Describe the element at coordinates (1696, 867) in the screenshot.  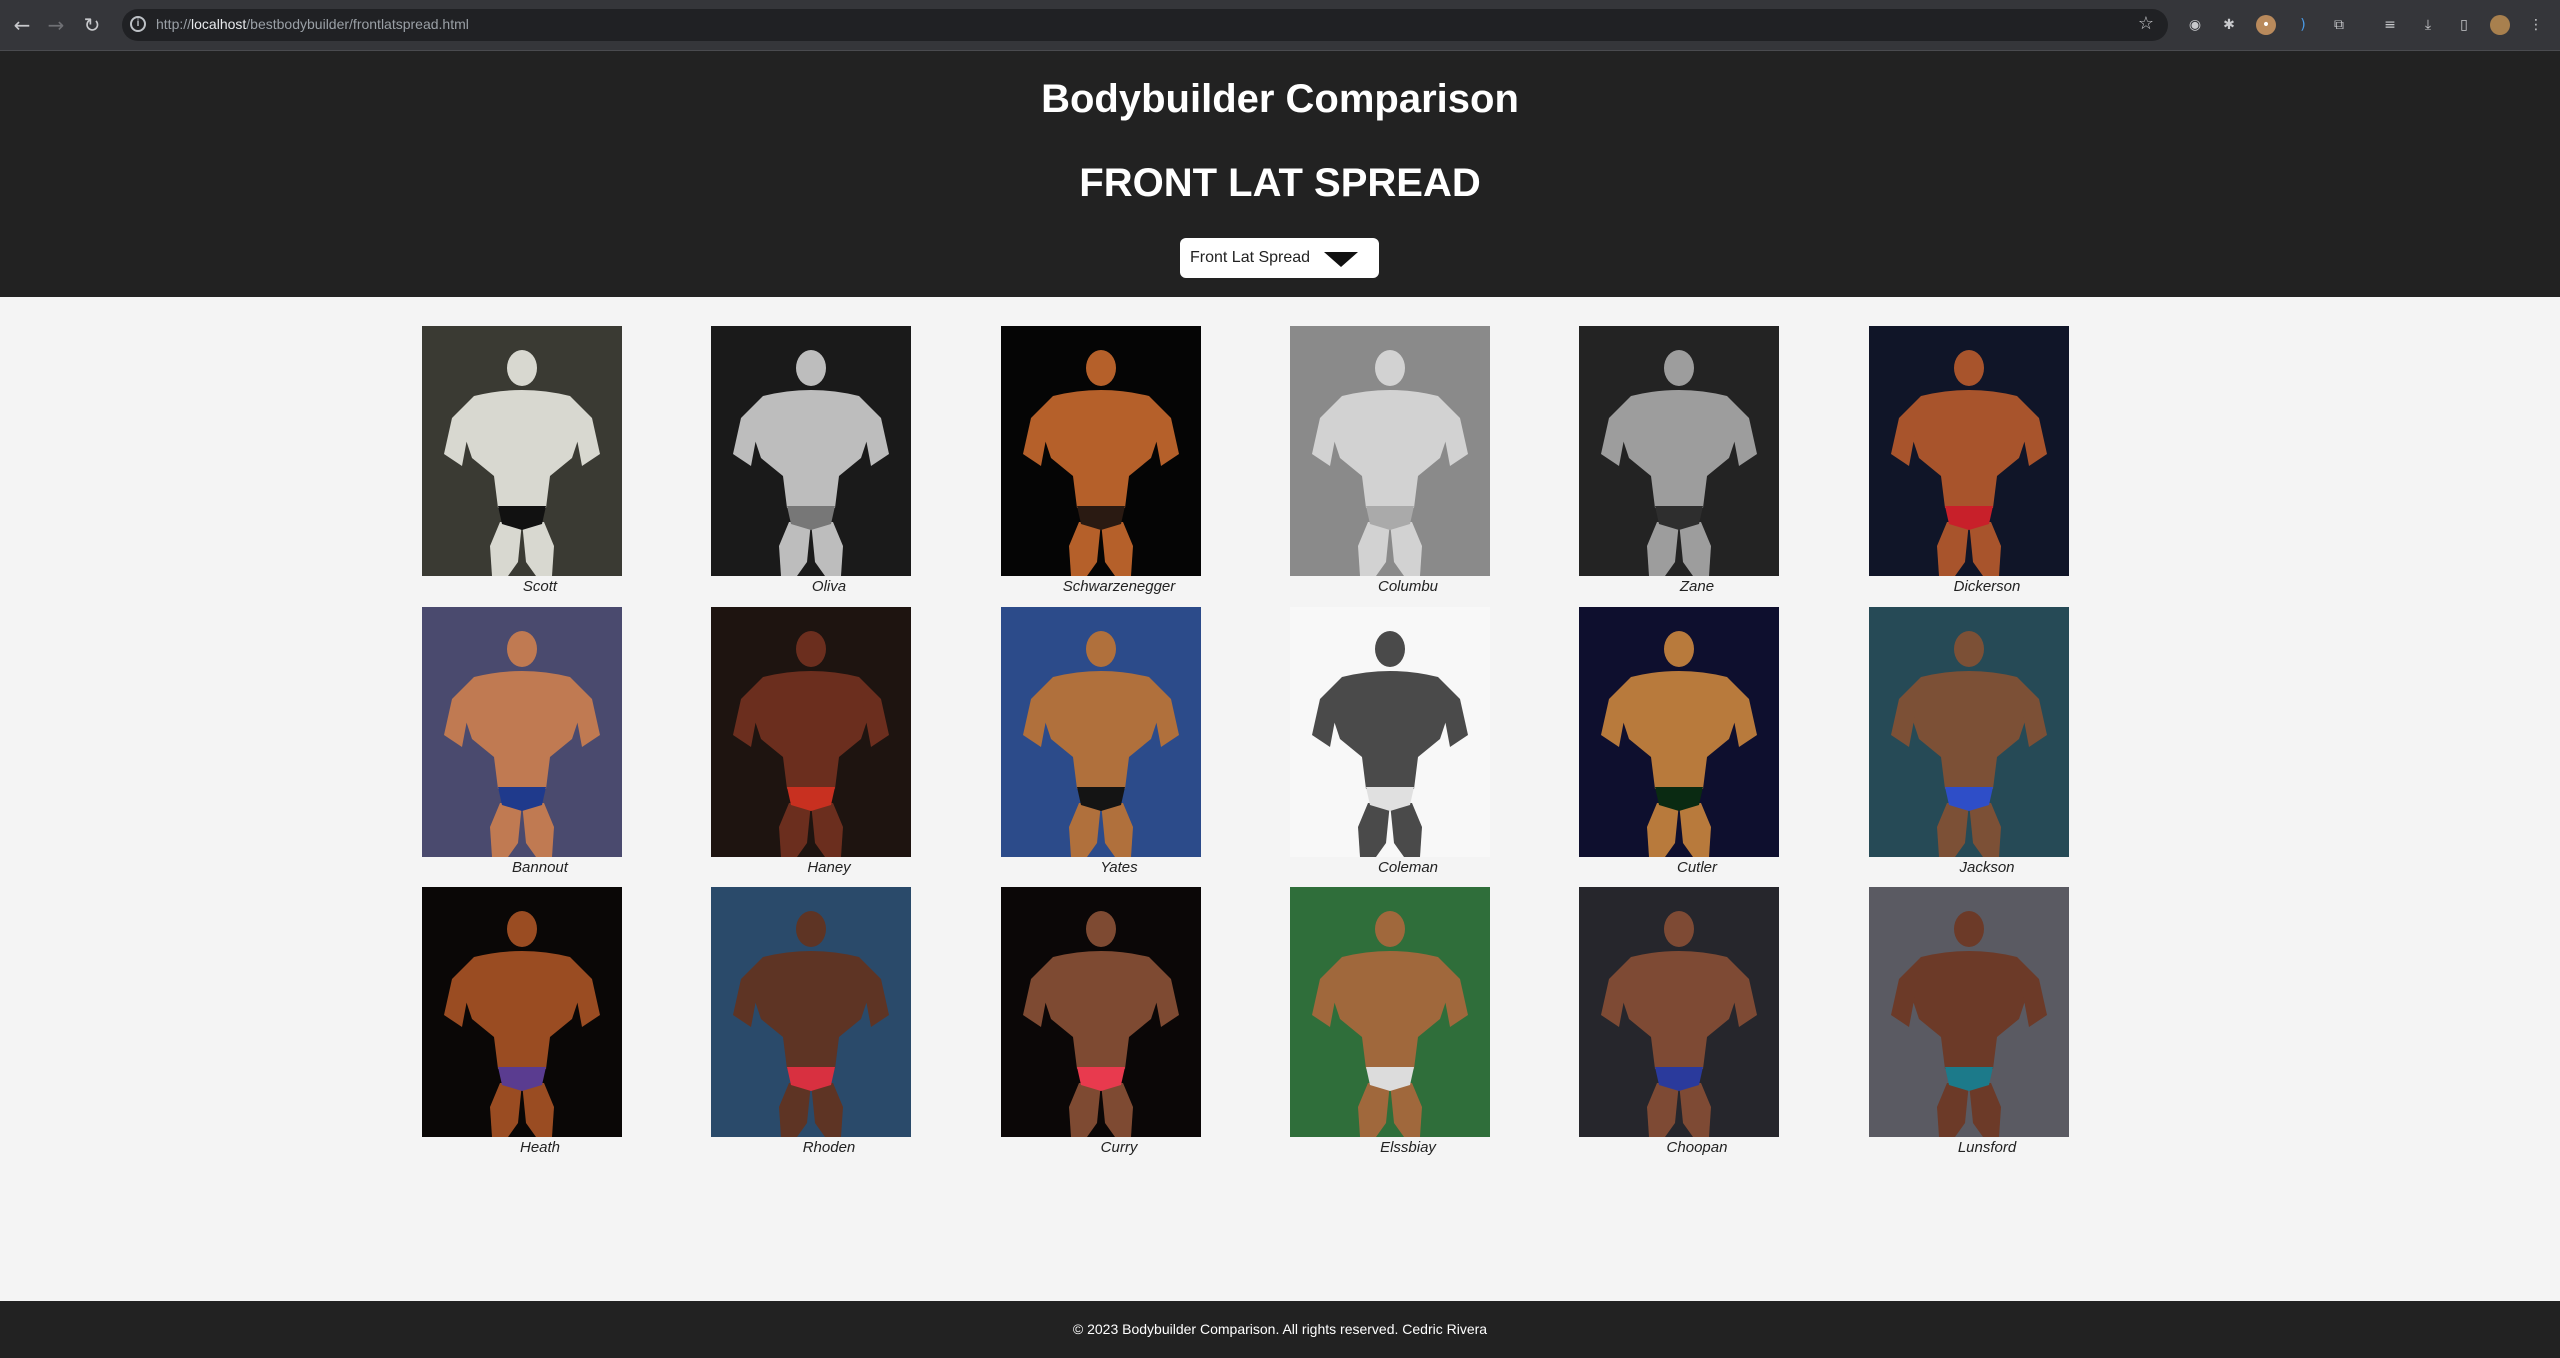
I see `bodybuilder-name: Cutler` at that location.